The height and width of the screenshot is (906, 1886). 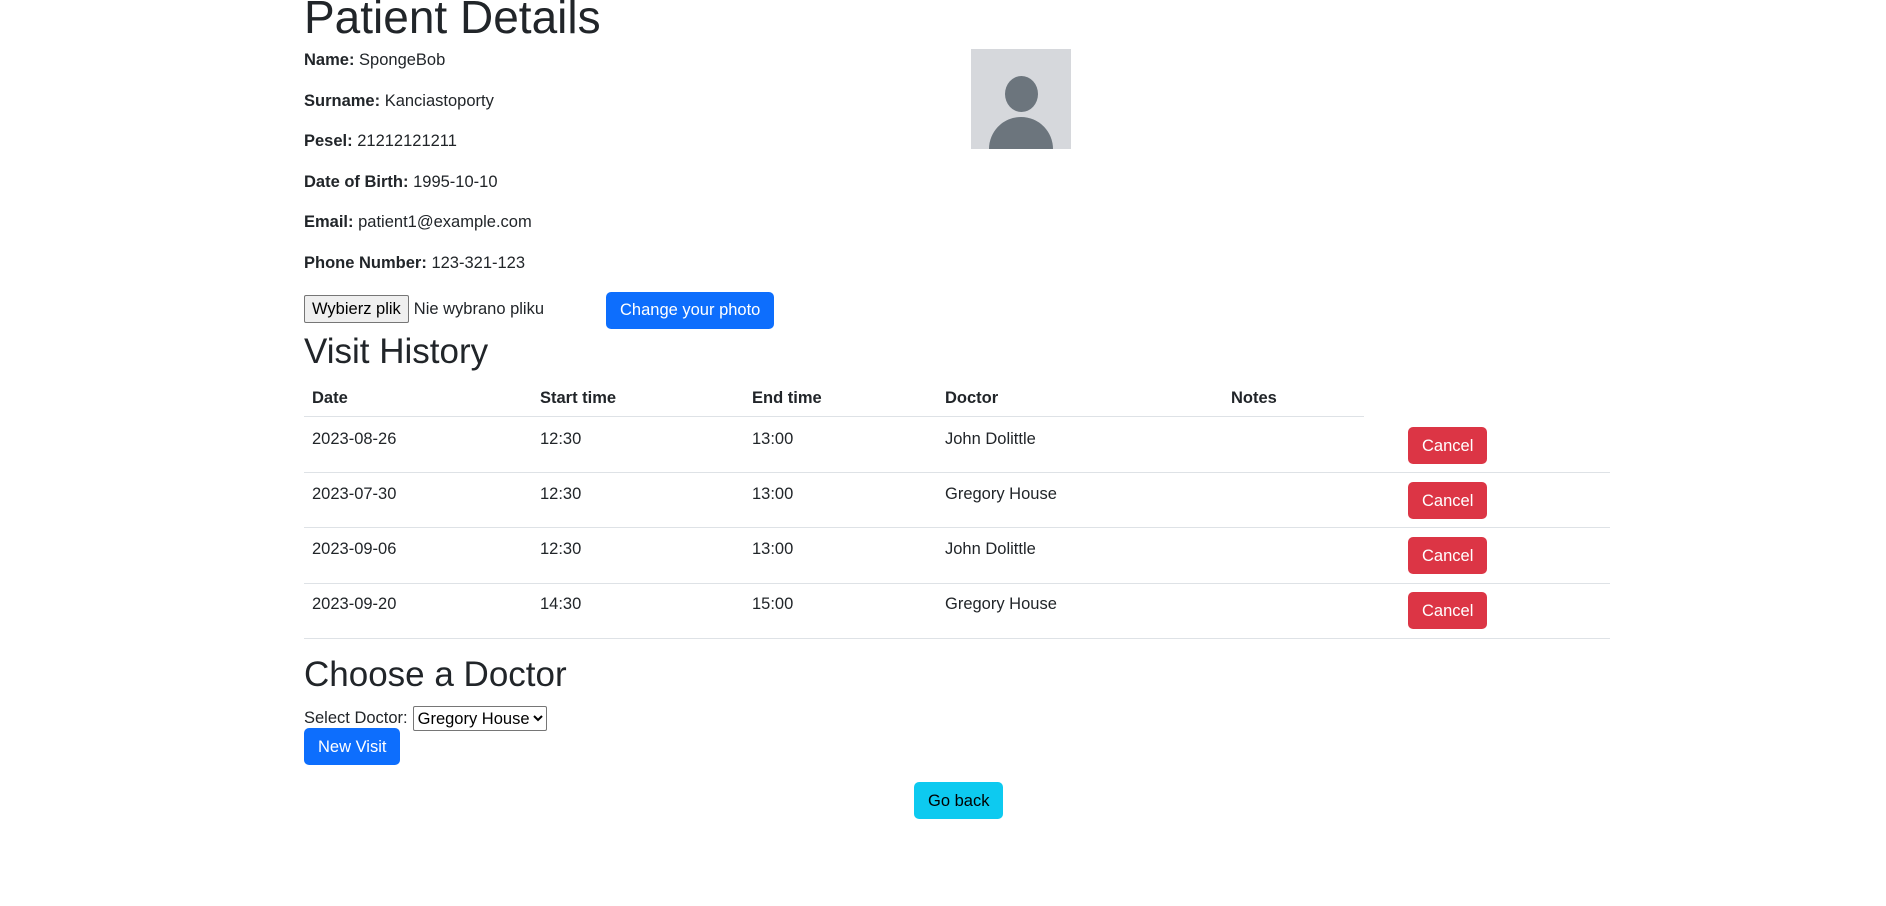 I want to click on file-status: Nie wybrano pliku, so click(x=479, y=308).